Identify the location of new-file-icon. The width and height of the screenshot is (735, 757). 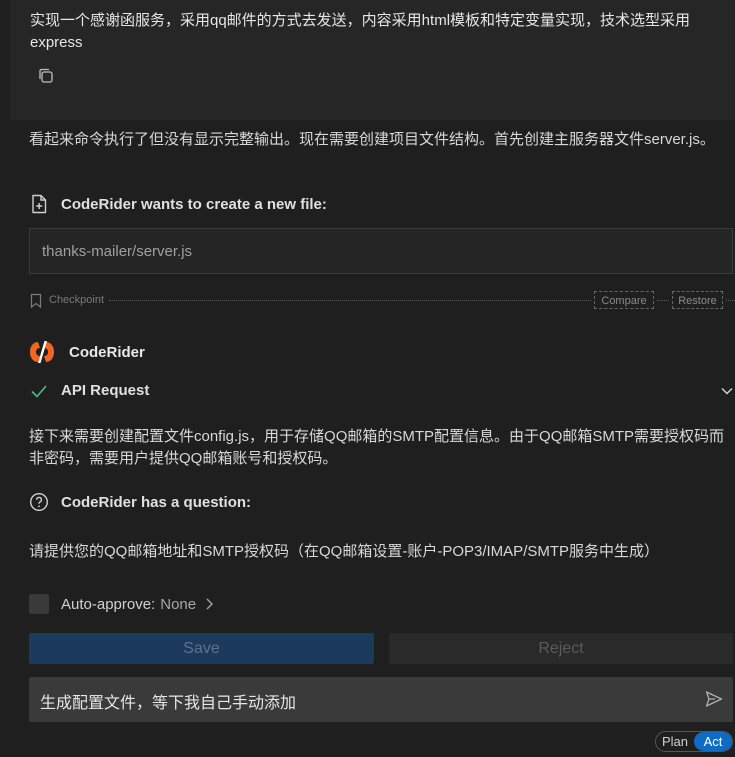
(39, 204).